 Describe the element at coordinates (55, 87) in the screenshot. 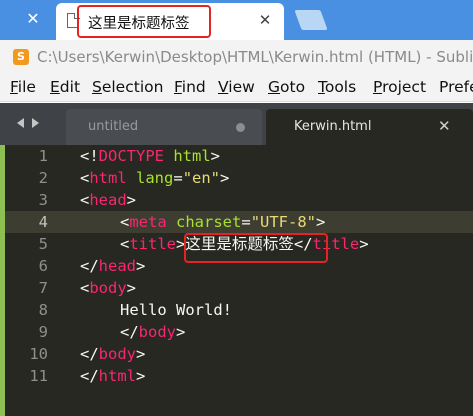

I see `menu-mnemonic: E` at that location.